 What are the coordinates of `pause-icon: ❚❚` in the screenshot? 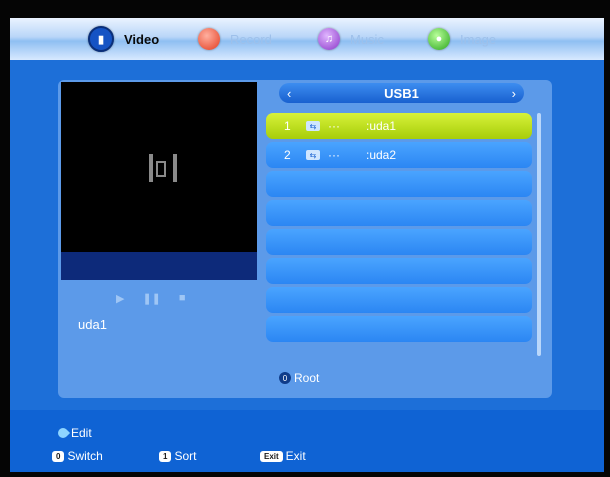 It's located at (151, 298).